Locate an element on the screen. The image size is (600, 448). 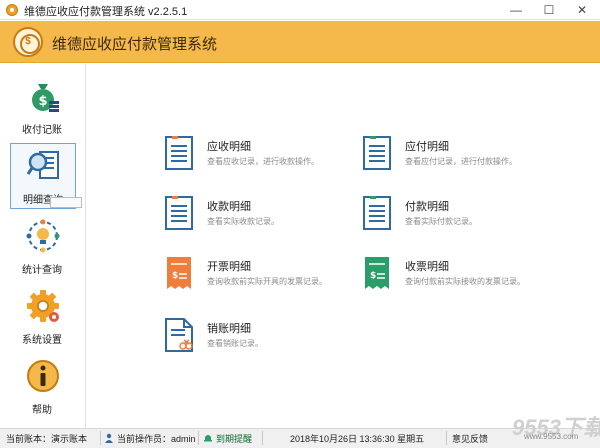
expiry-reminder-link: 到期提醒 is located at coordinates (234, 438).